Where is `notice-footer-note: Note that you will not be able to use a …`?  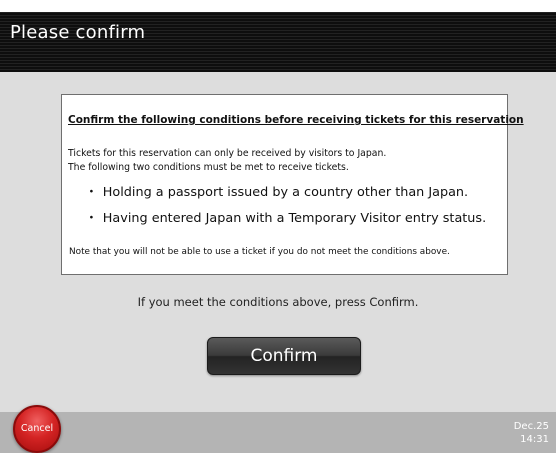 notice-footer-note: Note that you will not be able to use a … is located at coordinates (259, 252).